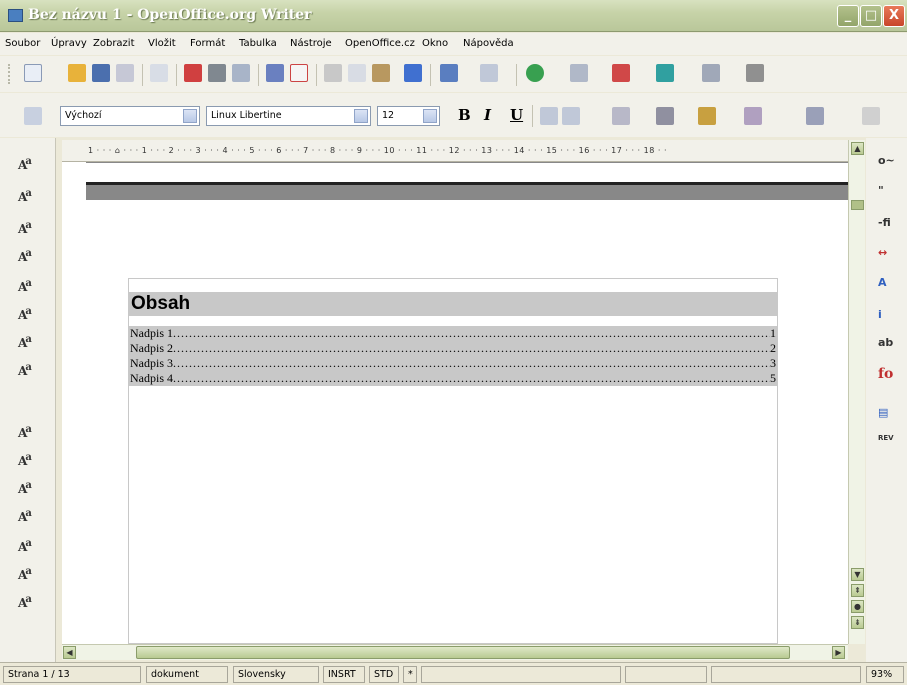 This screenshot has width=907, height=685. What do you see at coordinates (276, 674) in the screenshot?
I see `language-indicator: Slovensky` at bounding box center [276, 674].